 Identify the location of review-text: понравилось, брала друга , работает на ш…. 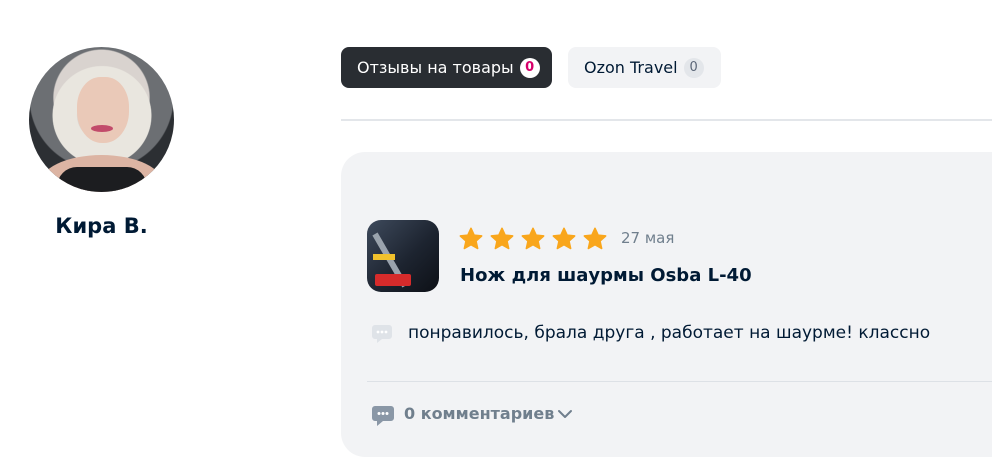
(669, 333).